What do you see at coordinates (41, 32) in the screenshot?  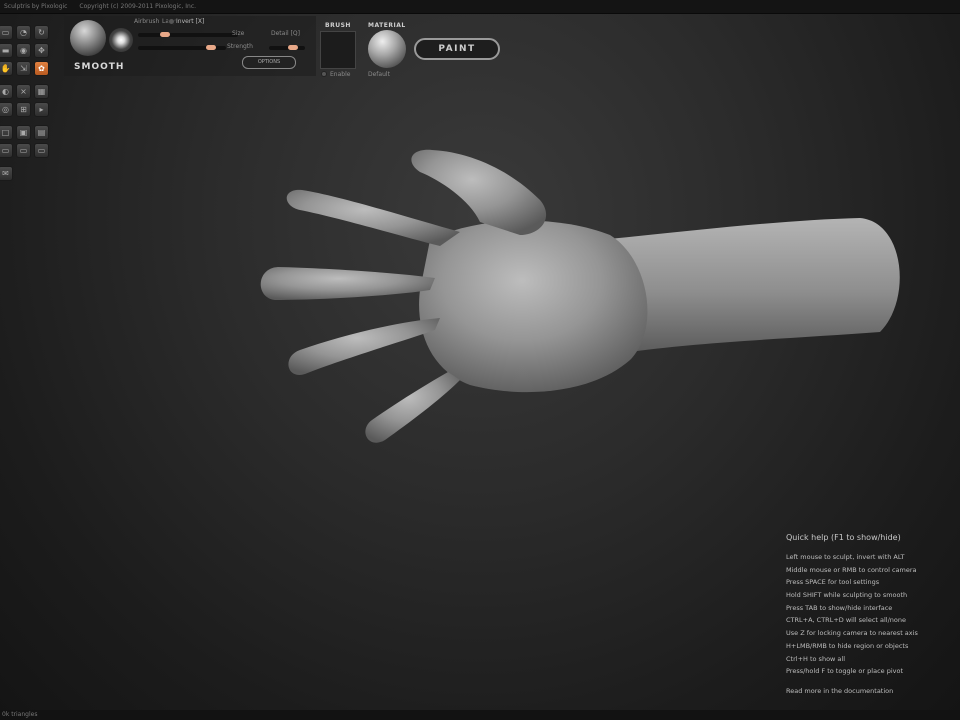 I see `rotate-tool-icon: ↻` at bounding box center [41, 32].